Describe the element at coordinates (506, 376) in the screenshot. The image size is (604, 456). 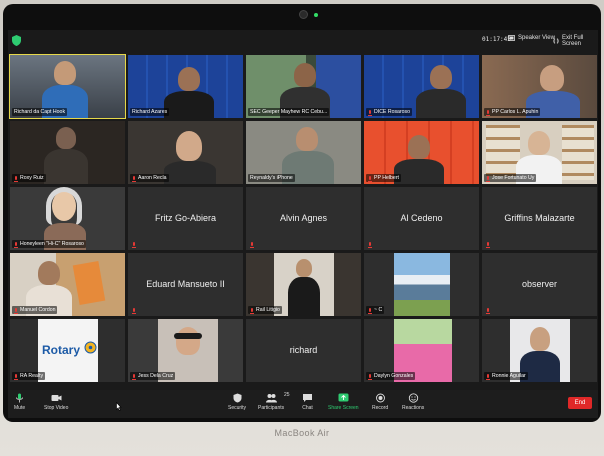
I see `participant-name-label: Ronnie Aguilar` at that location.